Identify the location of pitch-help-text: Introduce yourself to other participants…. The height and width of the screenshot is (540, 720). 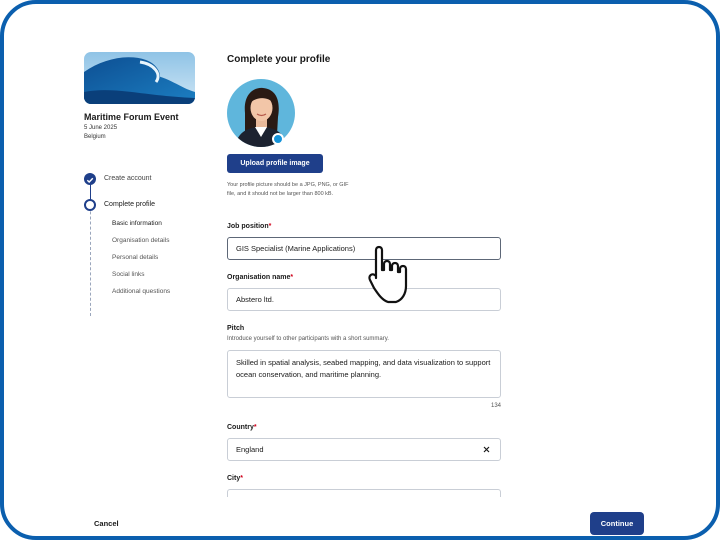
(308, 339).